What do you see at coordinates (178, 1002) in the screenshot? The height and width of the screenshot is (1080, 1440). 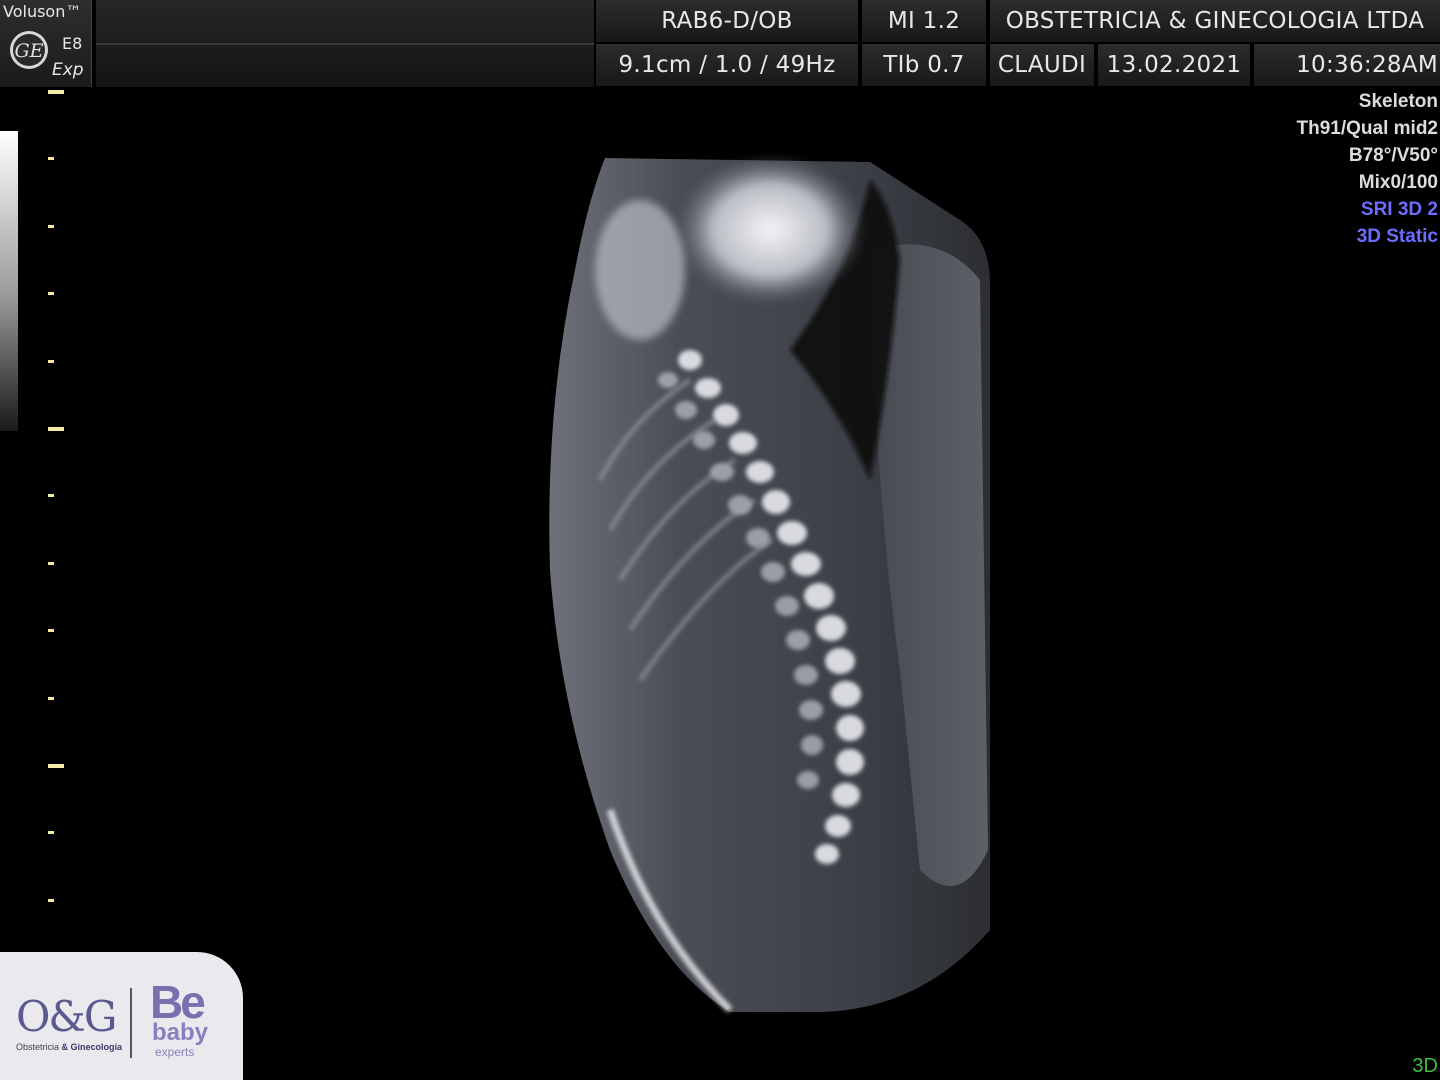 I see `be-logo-mark: Be` at bounding box center [178, 1002].